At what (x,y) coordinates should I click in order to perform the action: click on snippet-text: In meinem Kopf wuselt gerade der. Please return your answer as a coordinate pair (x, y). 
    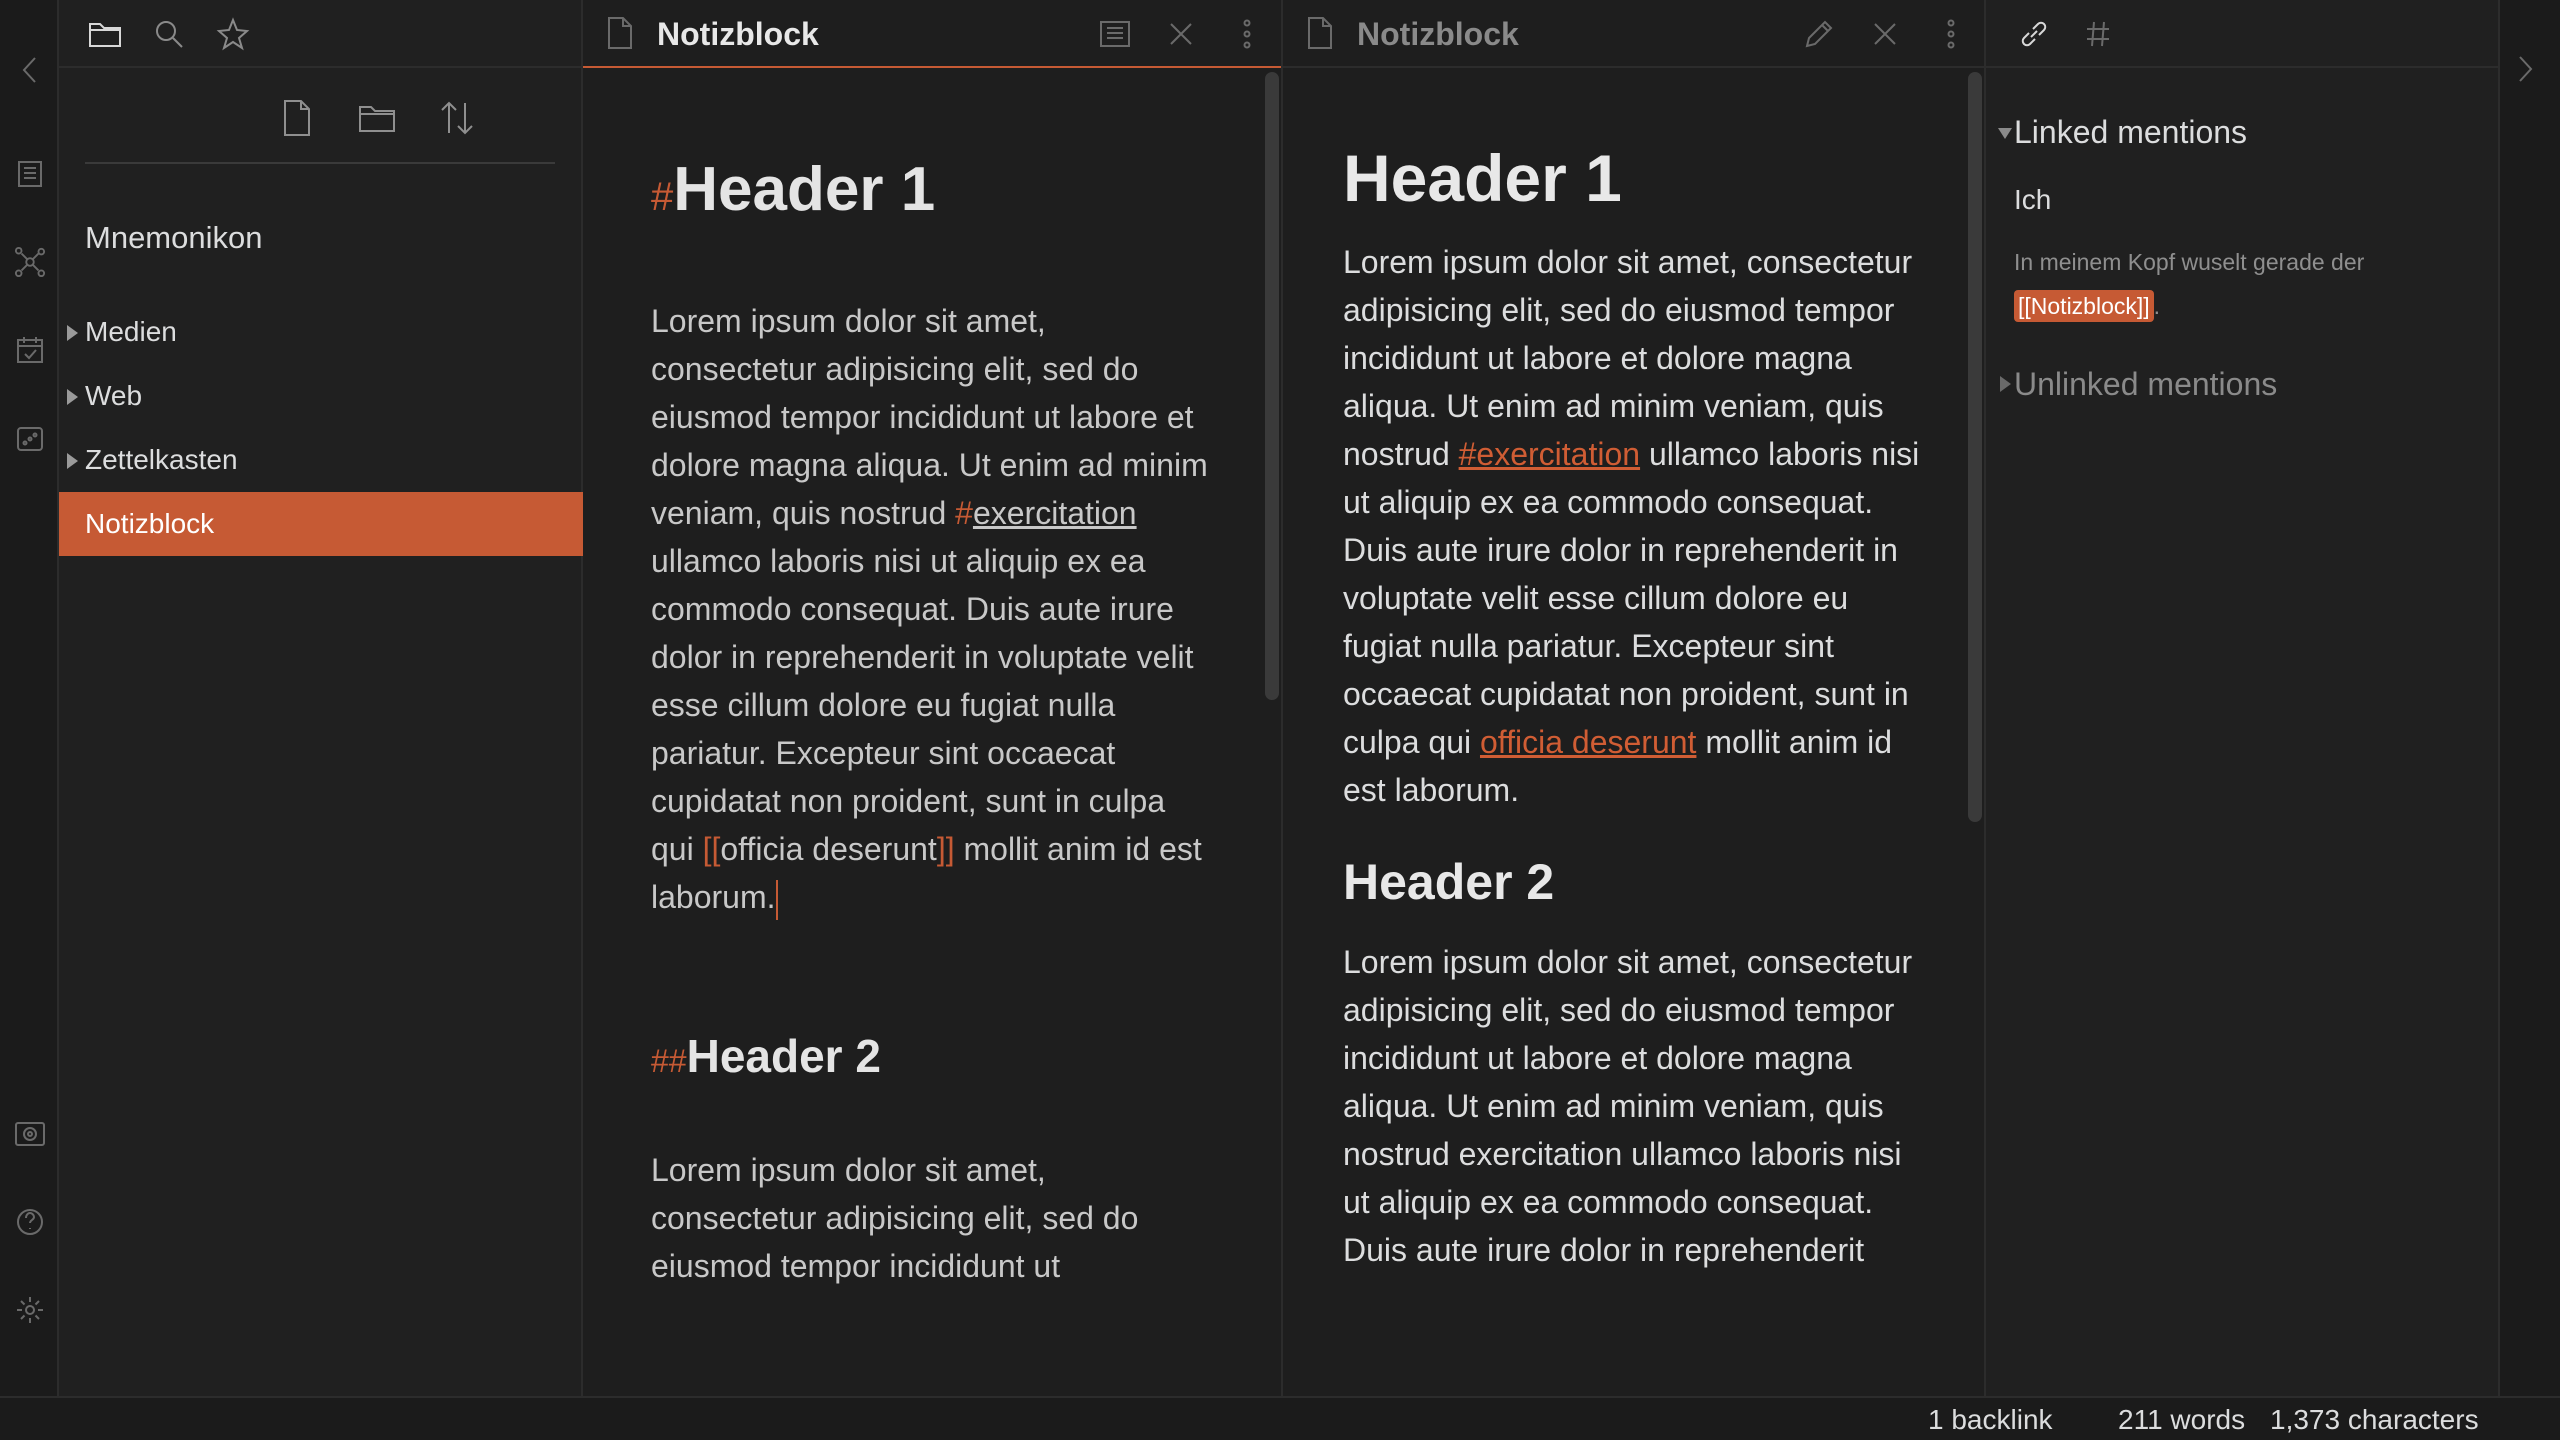
    Looking at the image, I should click on (2189, 262).